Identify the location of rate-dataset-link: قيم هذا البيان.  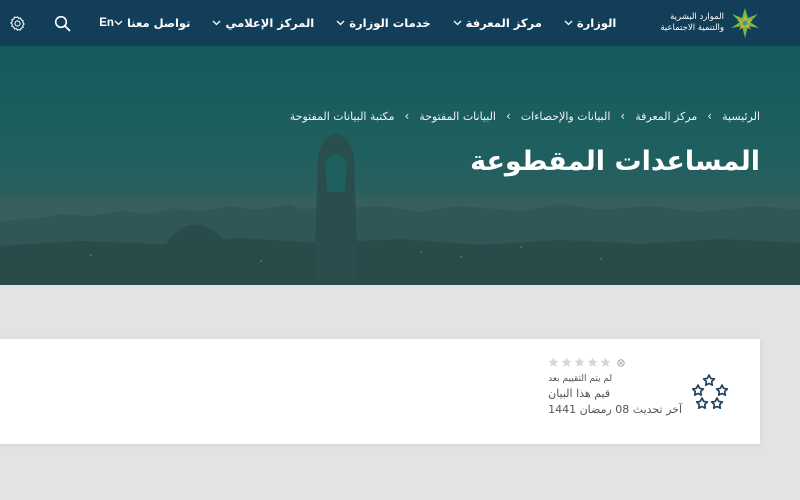
(579, 393).